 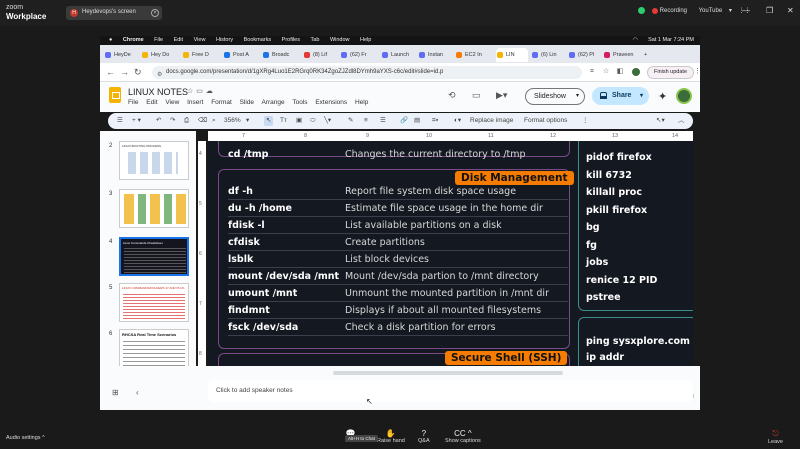 What do you see at coordinates (273, 102) in the screenshot?
I see `menu-docs-arrange: Arrange` at bounding box center [273, 102].